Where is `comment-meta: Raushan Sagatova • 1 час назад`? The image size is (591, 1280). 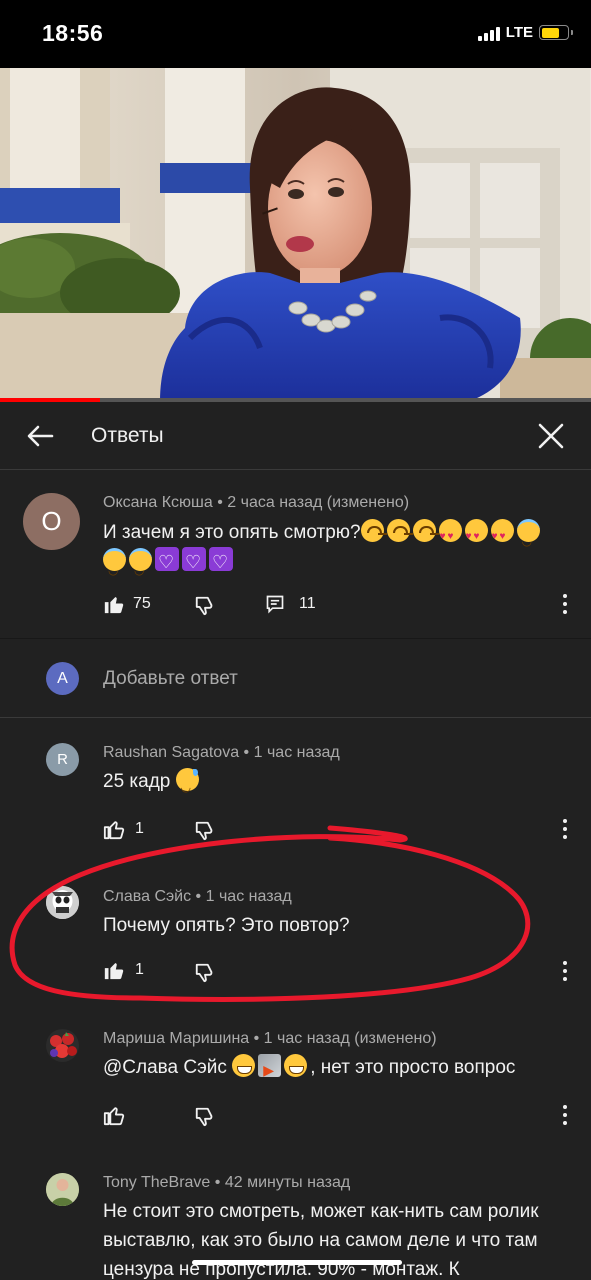 comment-meta: Raushan Sagatova • 1 час назад is located at coordinates (221, 752).